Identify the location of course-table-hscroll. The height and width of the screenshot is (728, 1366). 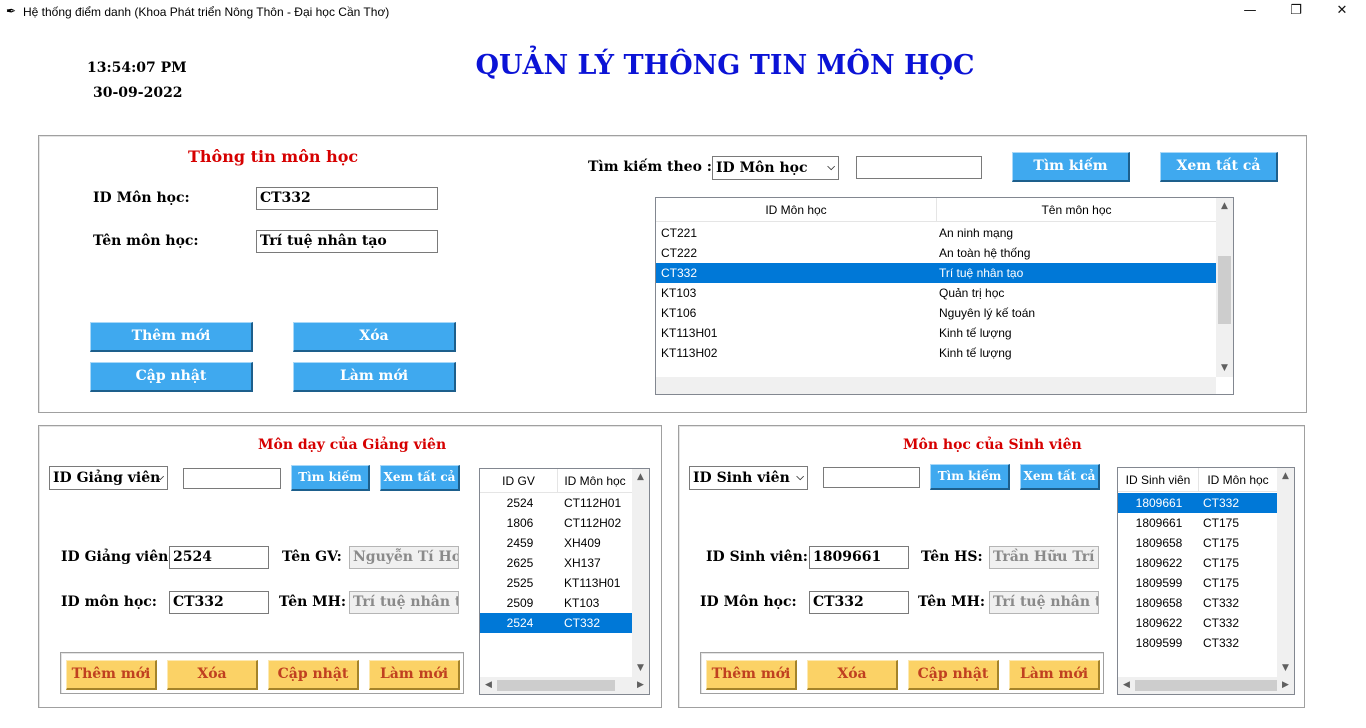
(936, 385).